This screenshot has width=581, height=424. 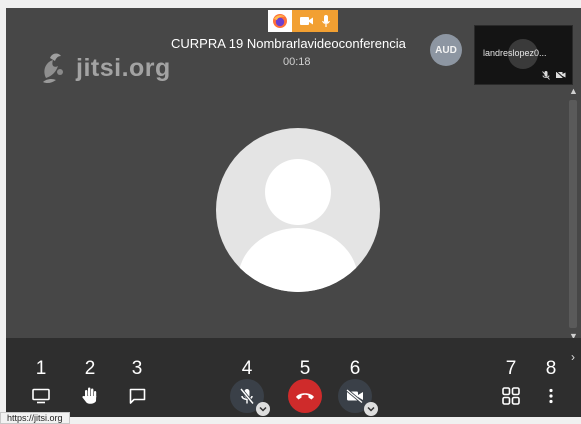 What do you see at coordinates (297, 62) in the screenshot?
I see `meeting-timer: 00:18` at bounding box center [297, 62].